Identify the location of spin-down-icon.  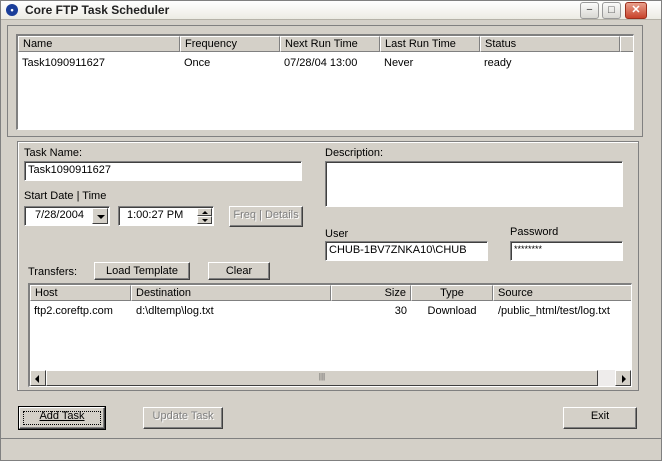
(204, 220).